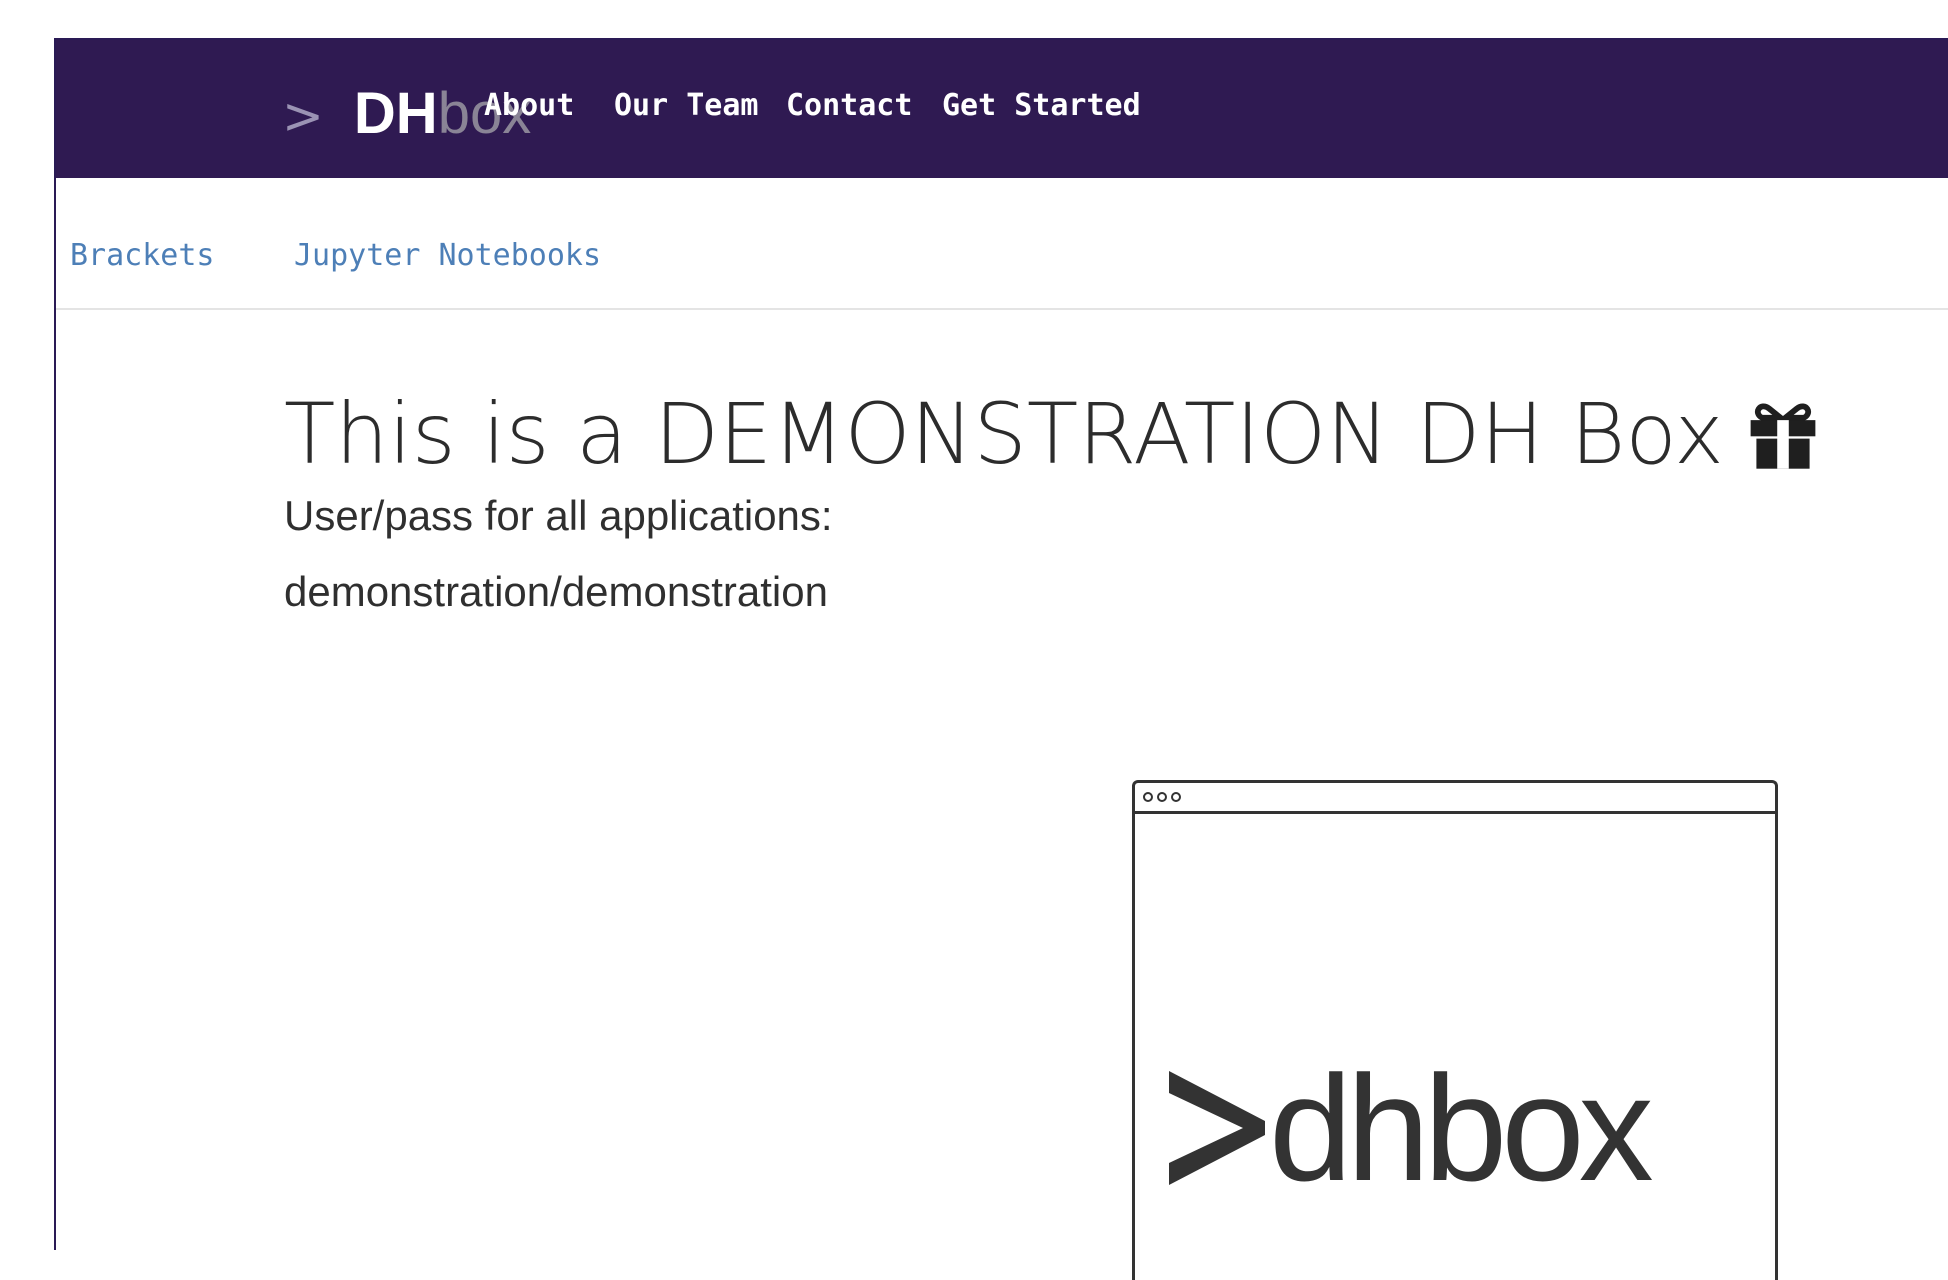 The width and height of the screenshot is (1948, 1280). What do you see at coordinates (556, 591) in the screenshot?
I see `credentials-value: demonstration/demonstration` at bounding box center [556, 591].